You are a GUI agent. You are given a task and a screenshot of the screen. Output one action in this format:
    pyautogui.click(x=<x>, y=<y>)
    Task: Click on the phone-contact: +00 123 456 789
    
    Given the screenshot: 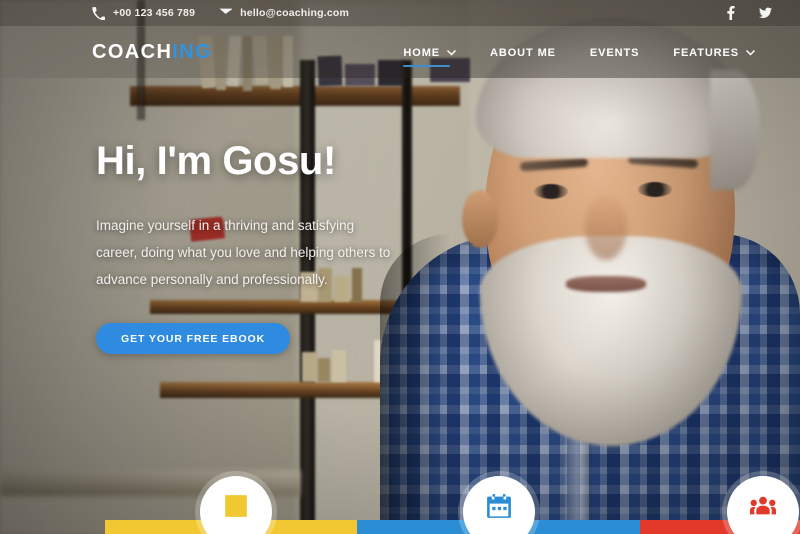 What is the action you would take?
    pyautogui.click(x=144, y=13)
    